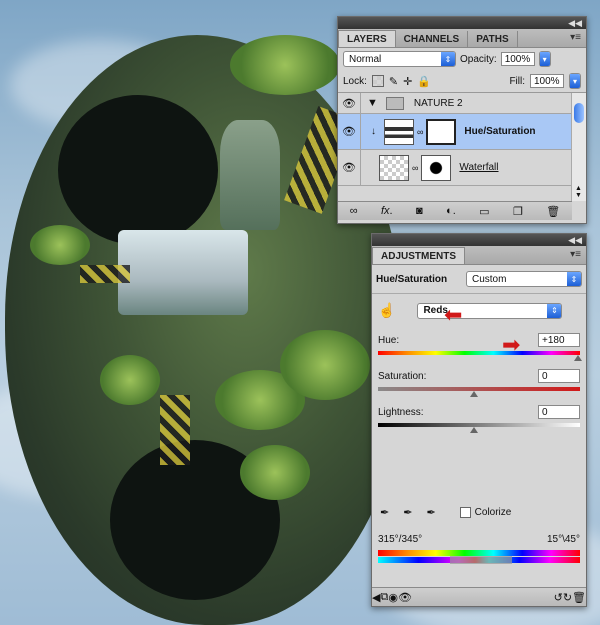 The image size is (600, 625). What do you see at coordinates (372, 103) in the screenshot?
I see `disclosure-triangle-icon: ▼` at bounding box center [372, 103].